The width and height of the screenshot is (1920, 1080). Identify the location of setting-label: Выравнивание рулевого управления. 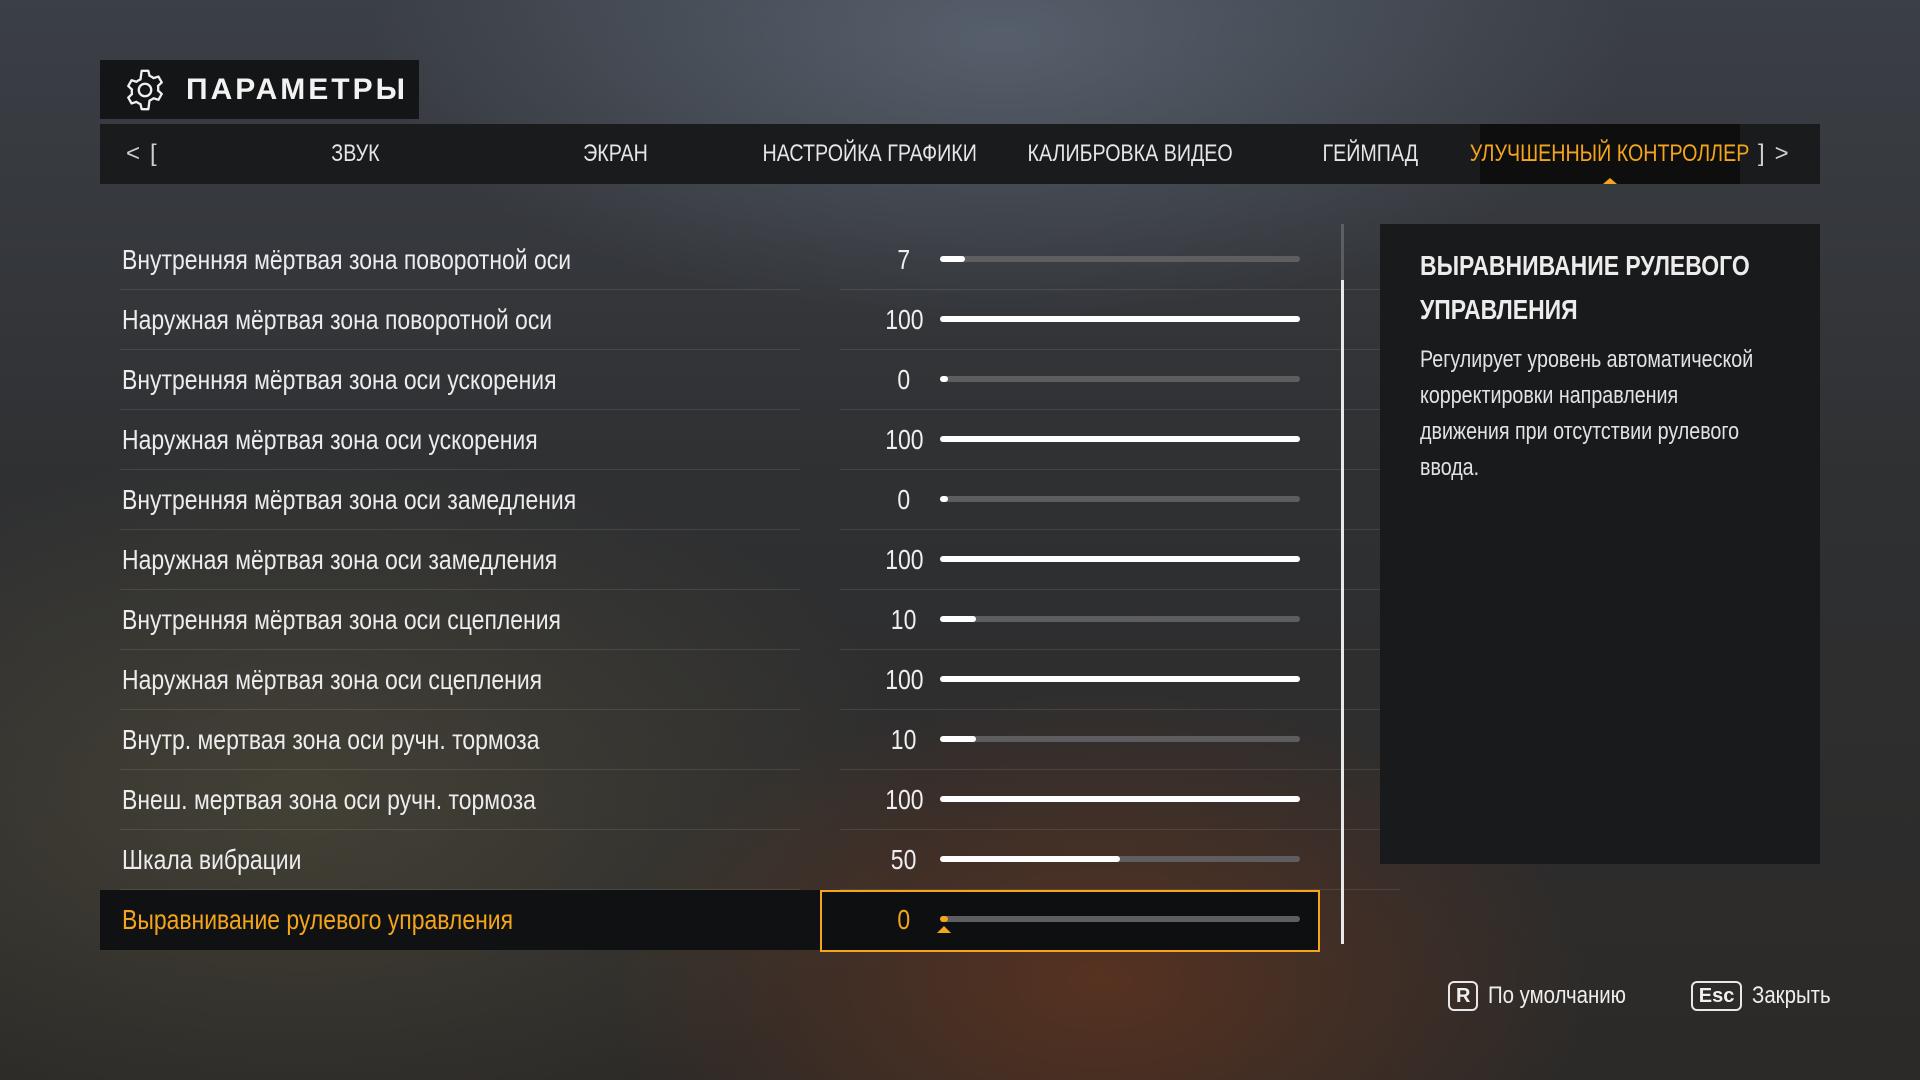
(318, 919).